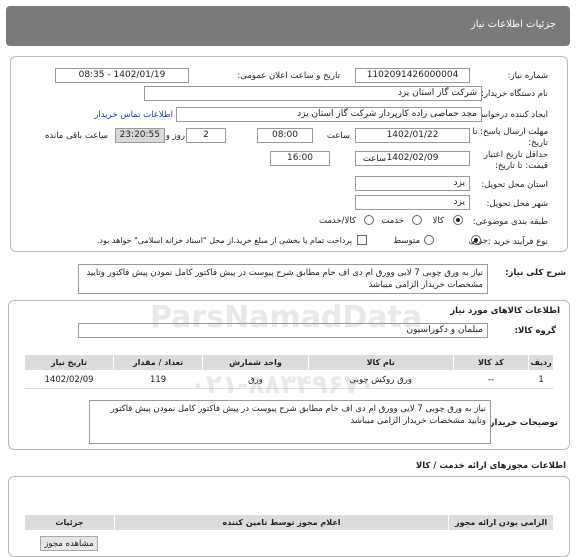  I want to click on province-label: استان محل تحویل:, so click(514, 185).